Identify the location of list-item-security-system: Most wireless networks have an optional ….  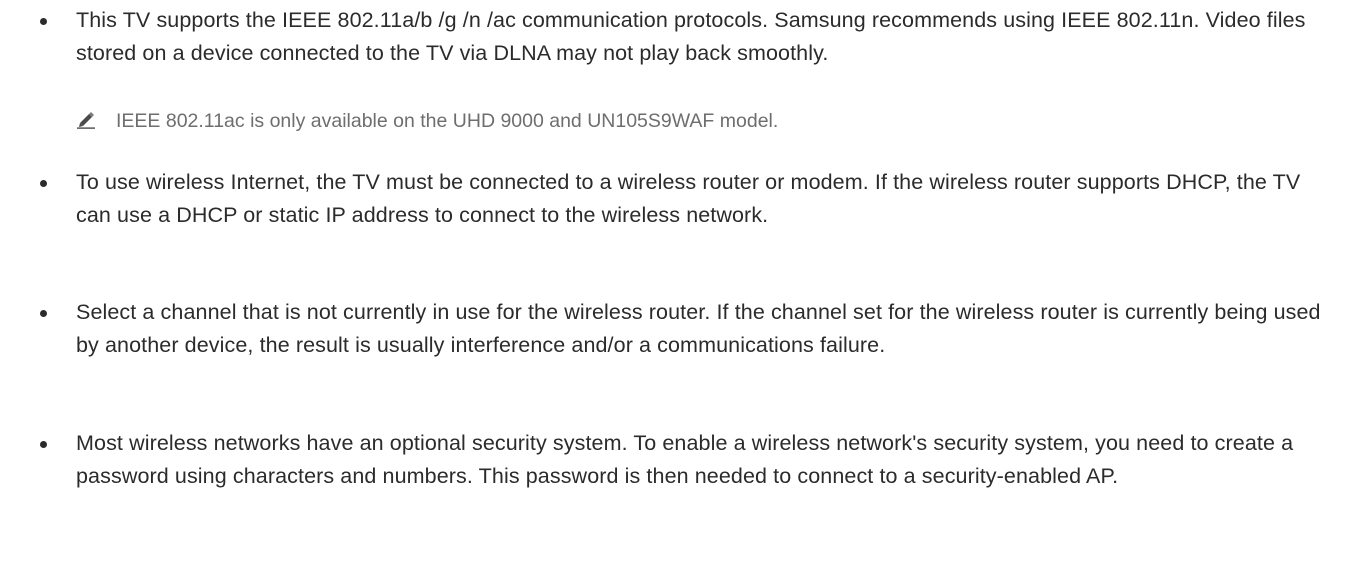
(690, 460).